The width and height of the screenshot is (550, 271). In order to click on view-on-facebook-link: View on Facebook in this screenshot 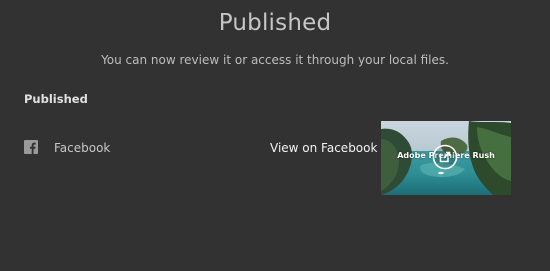, I will do `click(323, 148)`.